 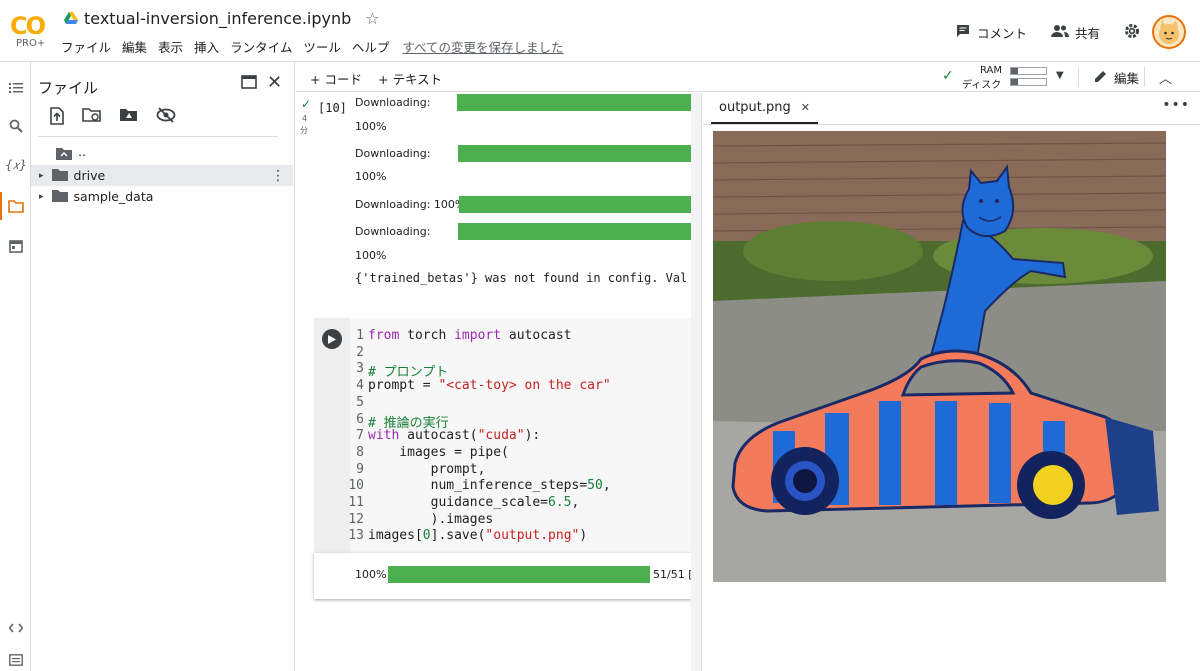 I want to click on code-snippets-icon, so click(x=16, y=628).